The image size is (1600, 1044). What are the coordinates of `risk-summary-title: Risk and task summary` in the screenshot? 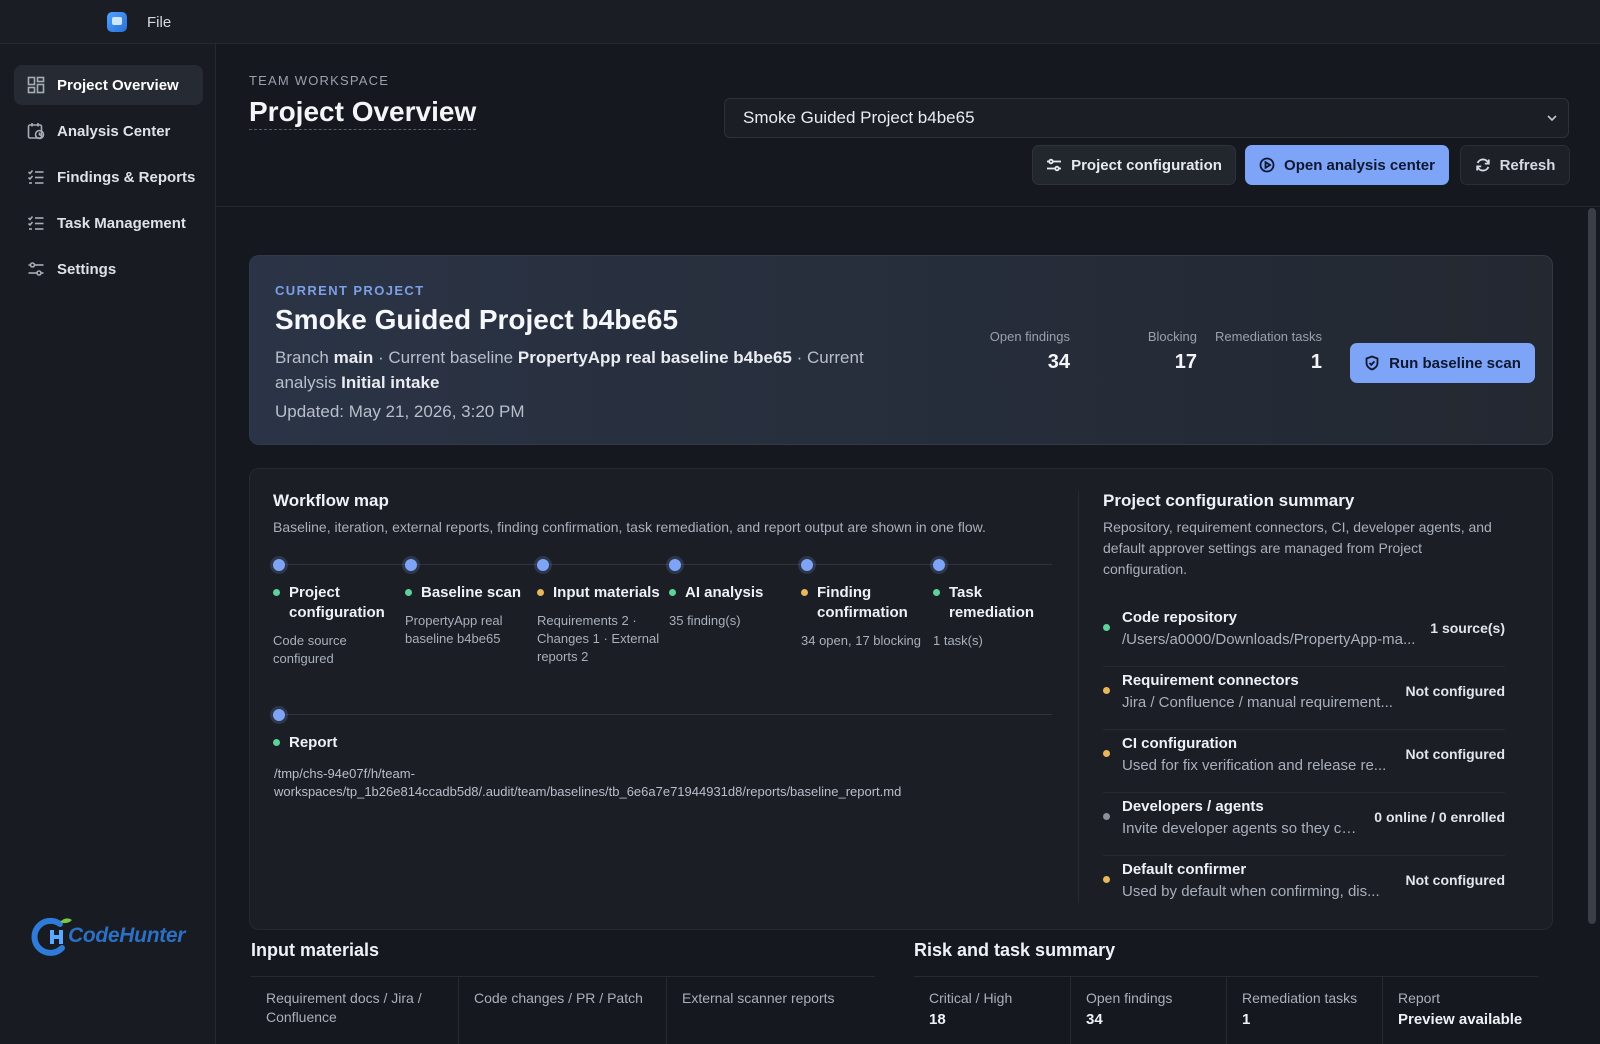 It's located at (1015, 950).